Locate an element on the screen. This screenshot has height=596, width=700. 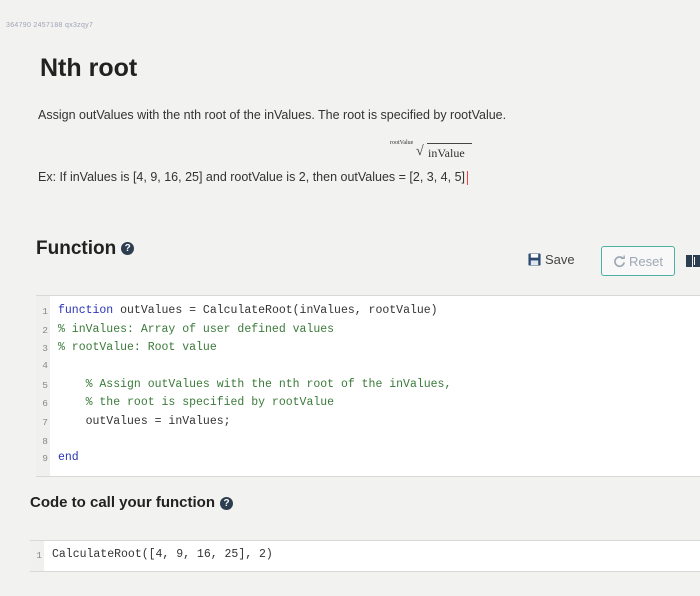
code-line: % the root is specified by rootValue is located at coordinates (196, 402).